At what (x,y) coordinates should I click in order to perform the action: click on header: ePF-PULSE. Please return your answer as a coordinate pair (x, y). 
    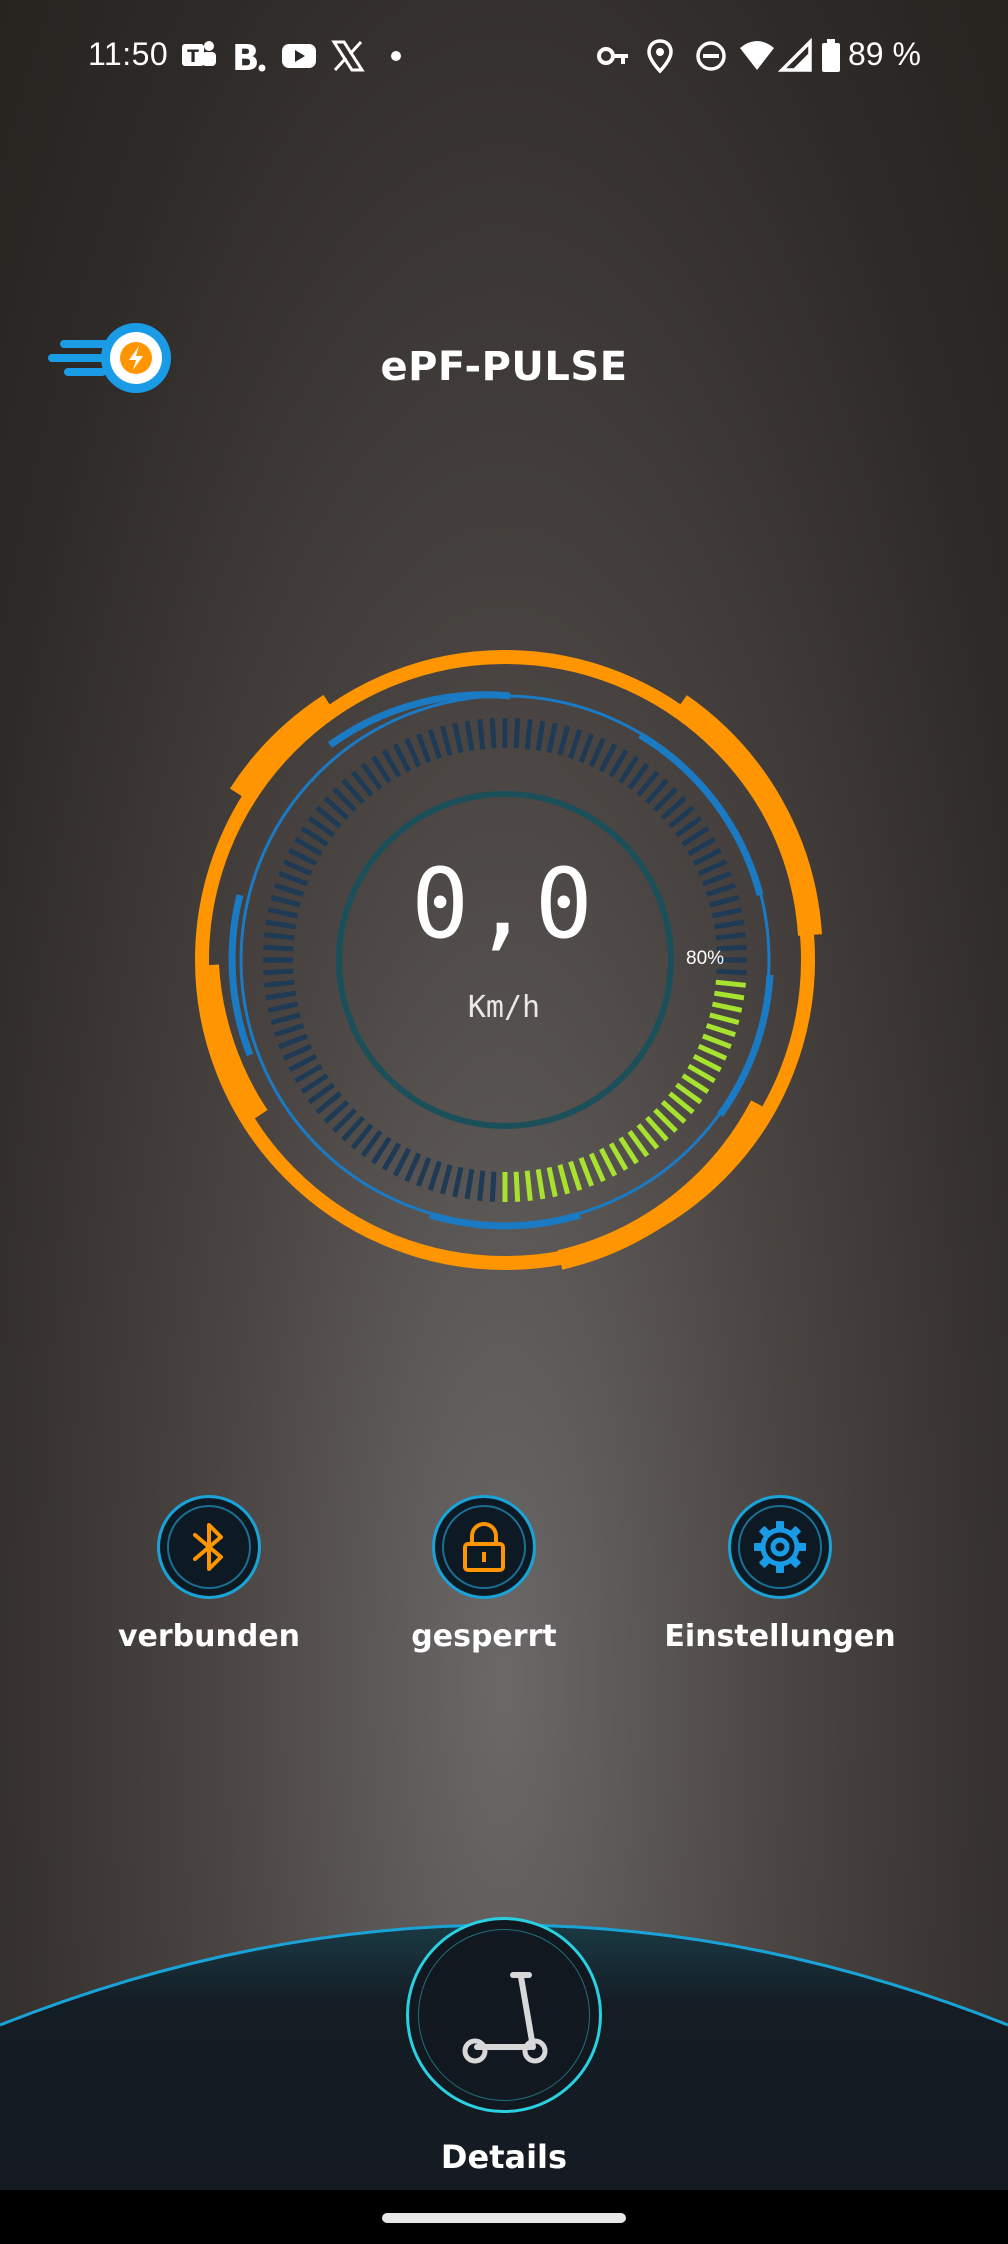
    Looking at the image, I should click on (504, 370).